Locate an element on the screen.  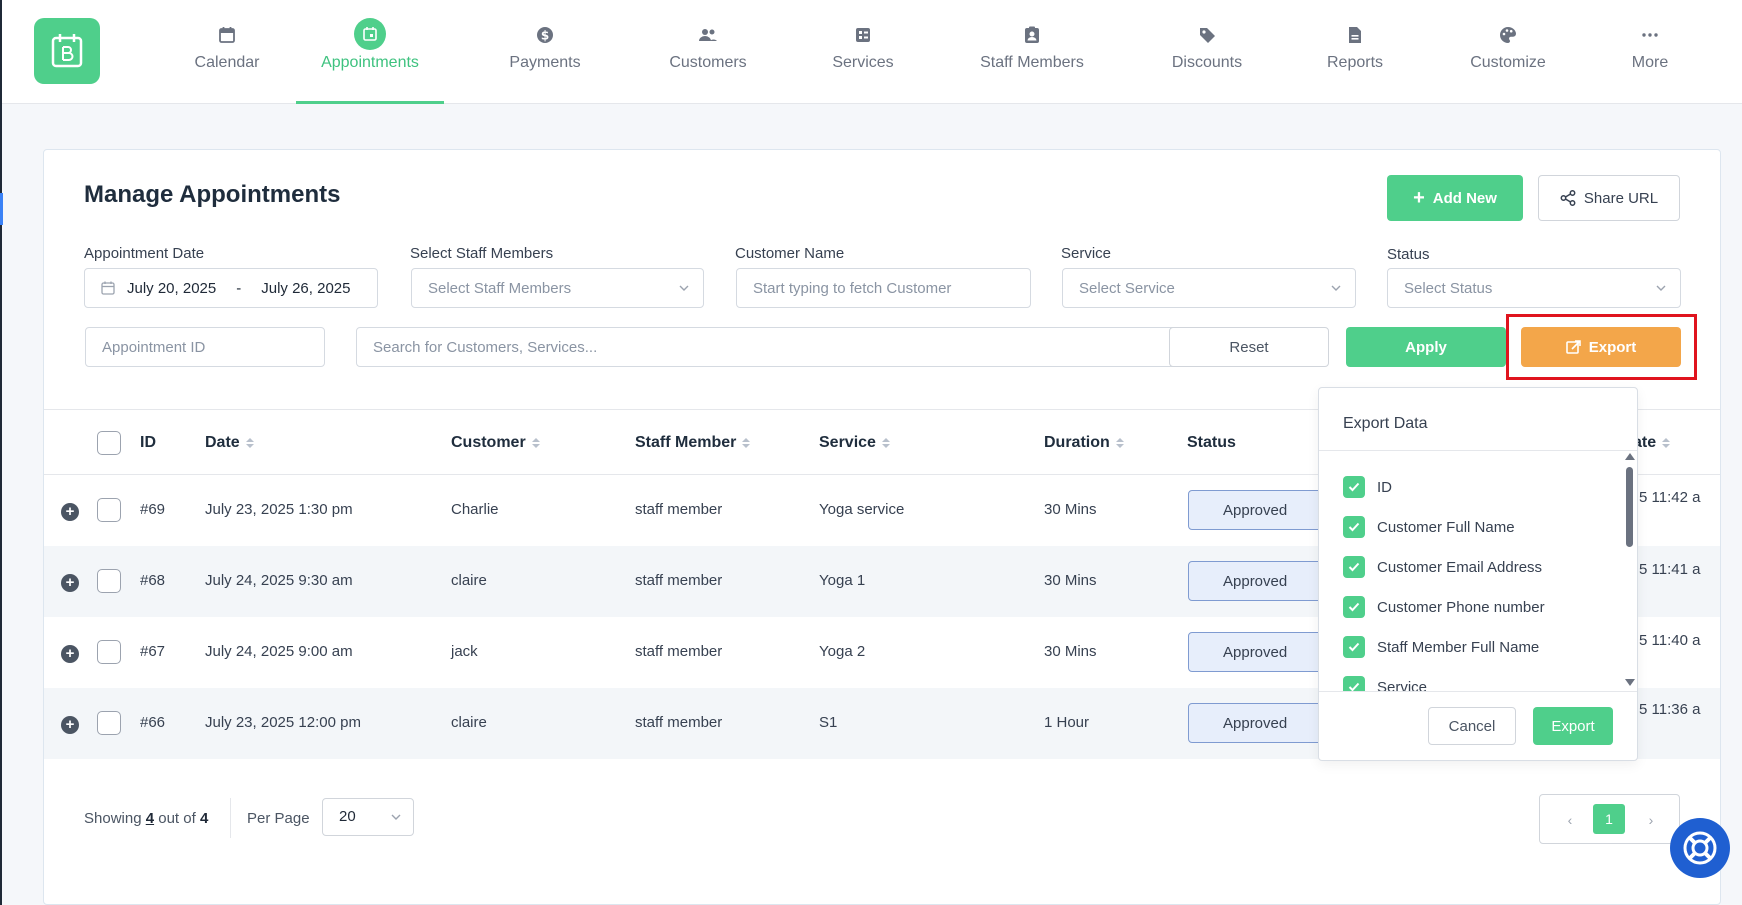
cell-created: 5 11:36 a is located at coordinates (1670, 709).